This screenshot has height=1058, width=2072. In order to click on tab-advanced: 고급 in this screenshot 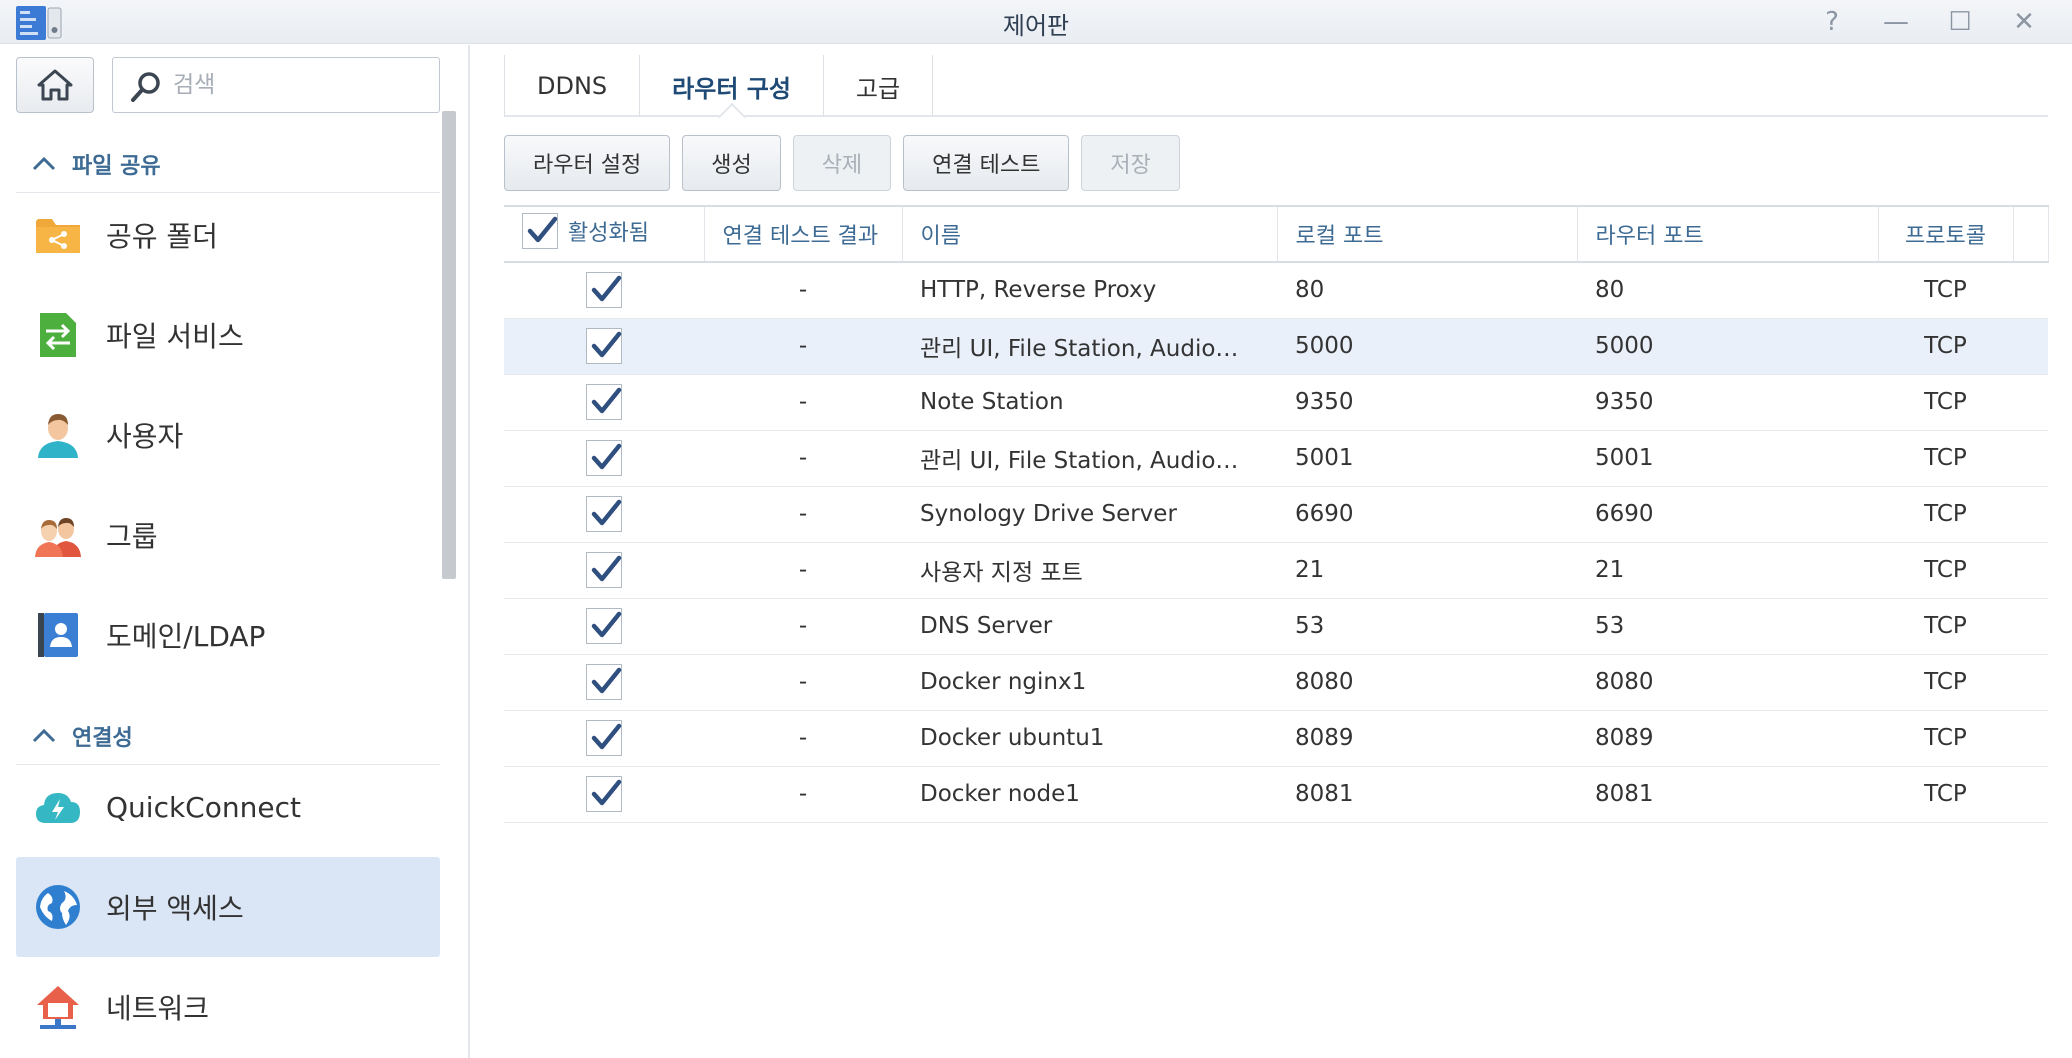, I will do `click(878, 86)`.